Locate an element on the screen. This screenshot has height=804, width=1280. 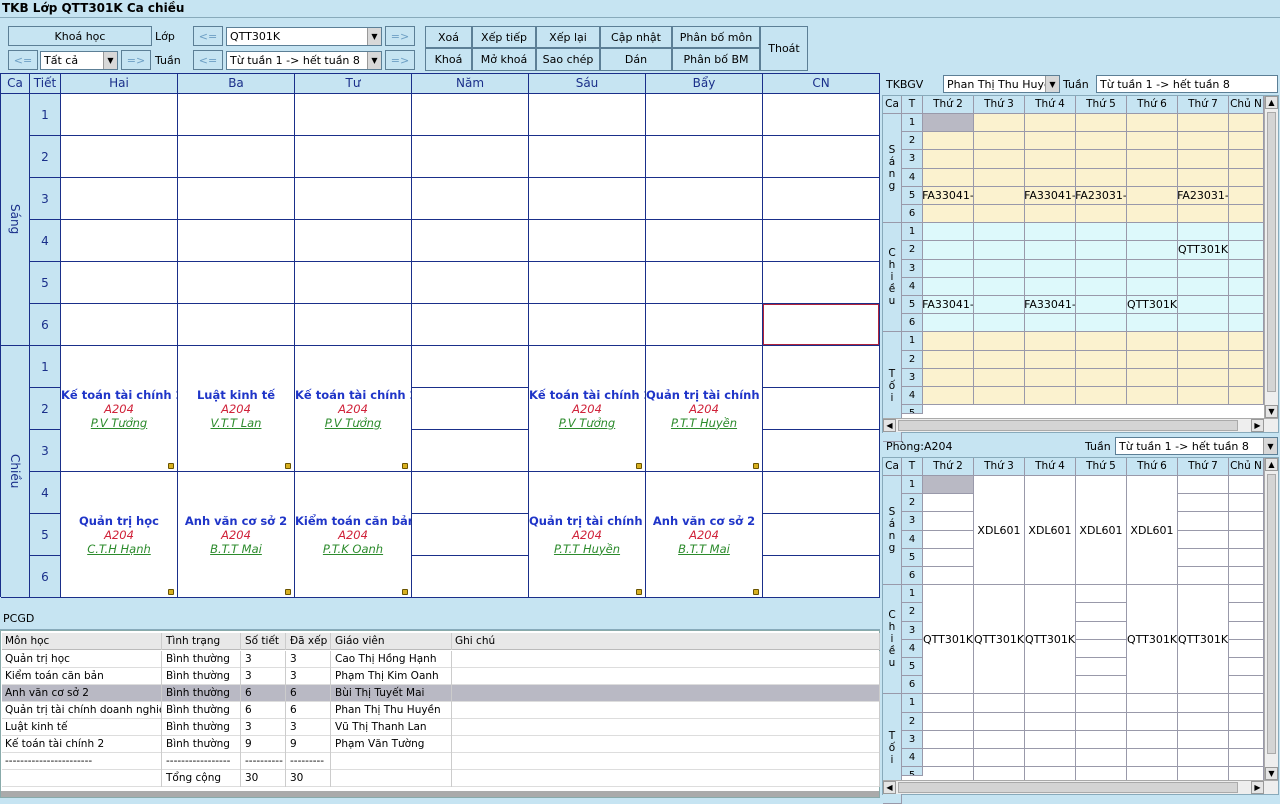
khoa-button: Khoá is located at coordinates (448, 59).